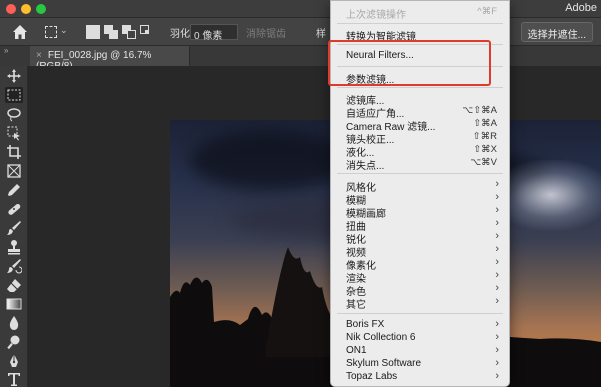  I want to click on history-brush-tool, so click(14, 266).